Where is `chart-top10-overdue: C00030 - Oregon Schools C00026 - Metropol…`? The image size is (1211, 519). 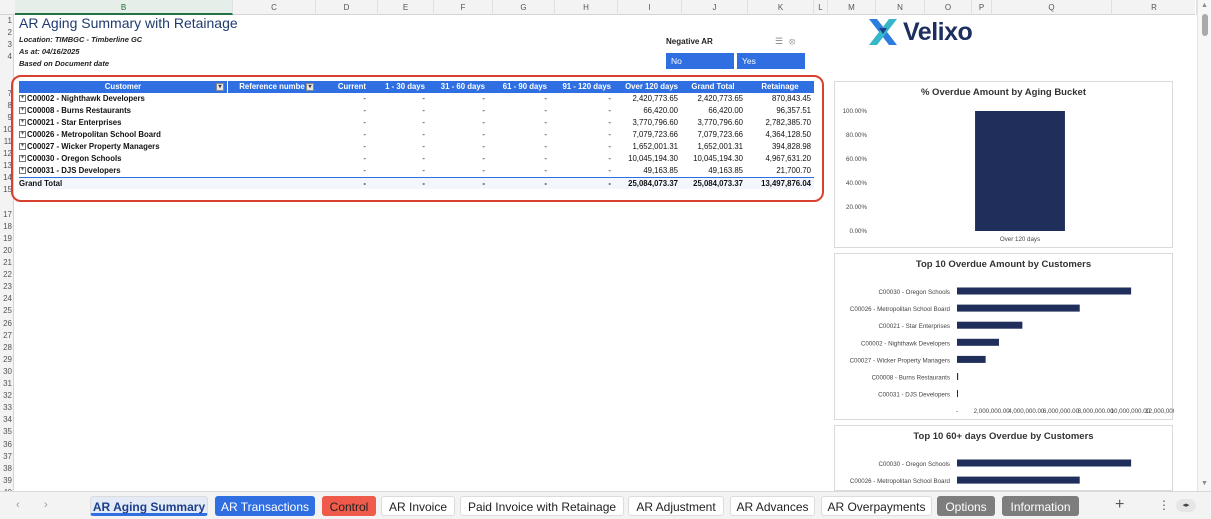
chart-top10-overdue: C00030 - Oregon Schools C00026 - Metropol… is located at coordinates (1012, 351).